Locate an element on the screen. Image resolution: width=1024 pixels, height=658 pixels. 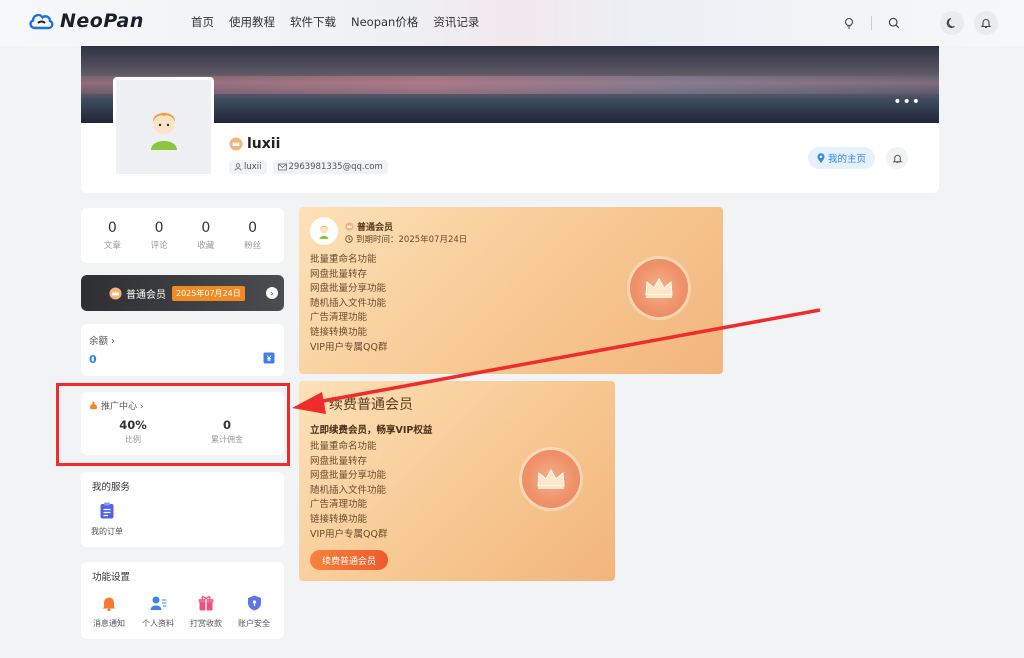
lightbulb-icon is located at coordinates (849, 23).